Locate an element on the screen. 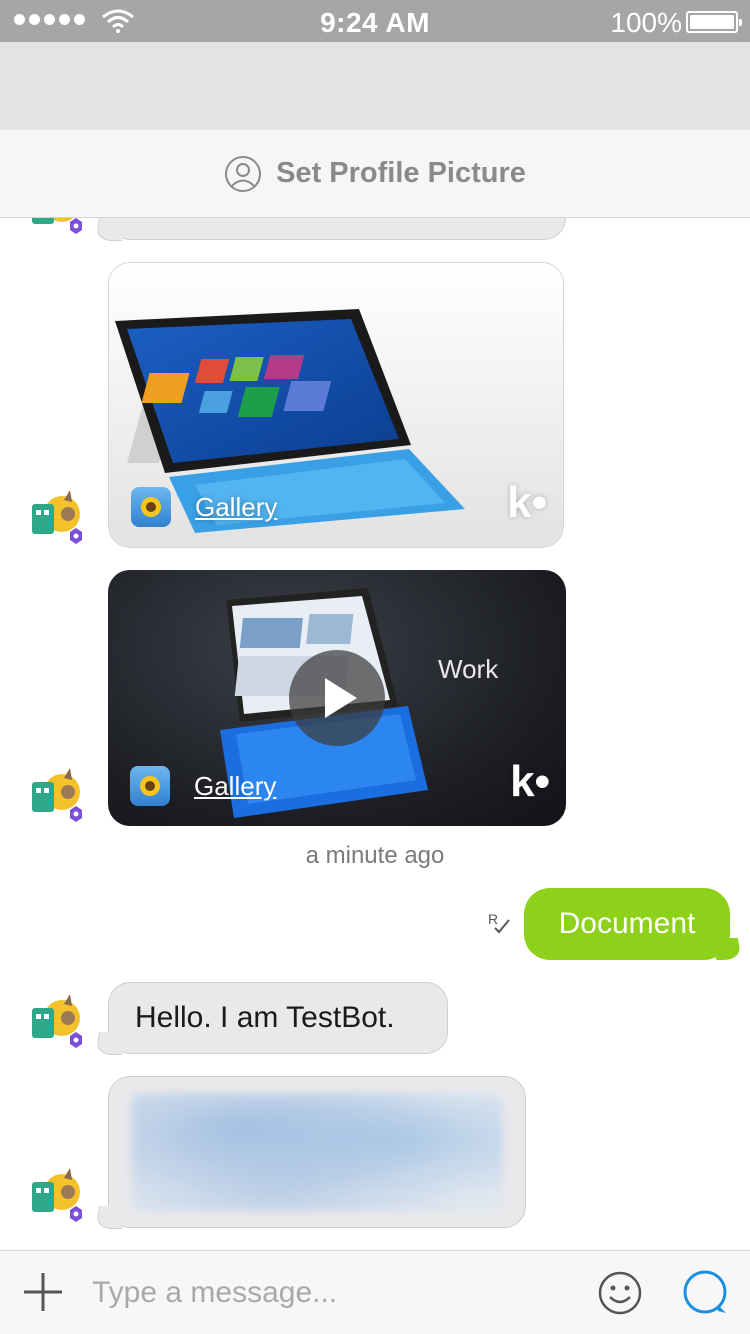 The height and width of the screenshot is (1334, 750). message-input is located at coordinates (332, 1293).